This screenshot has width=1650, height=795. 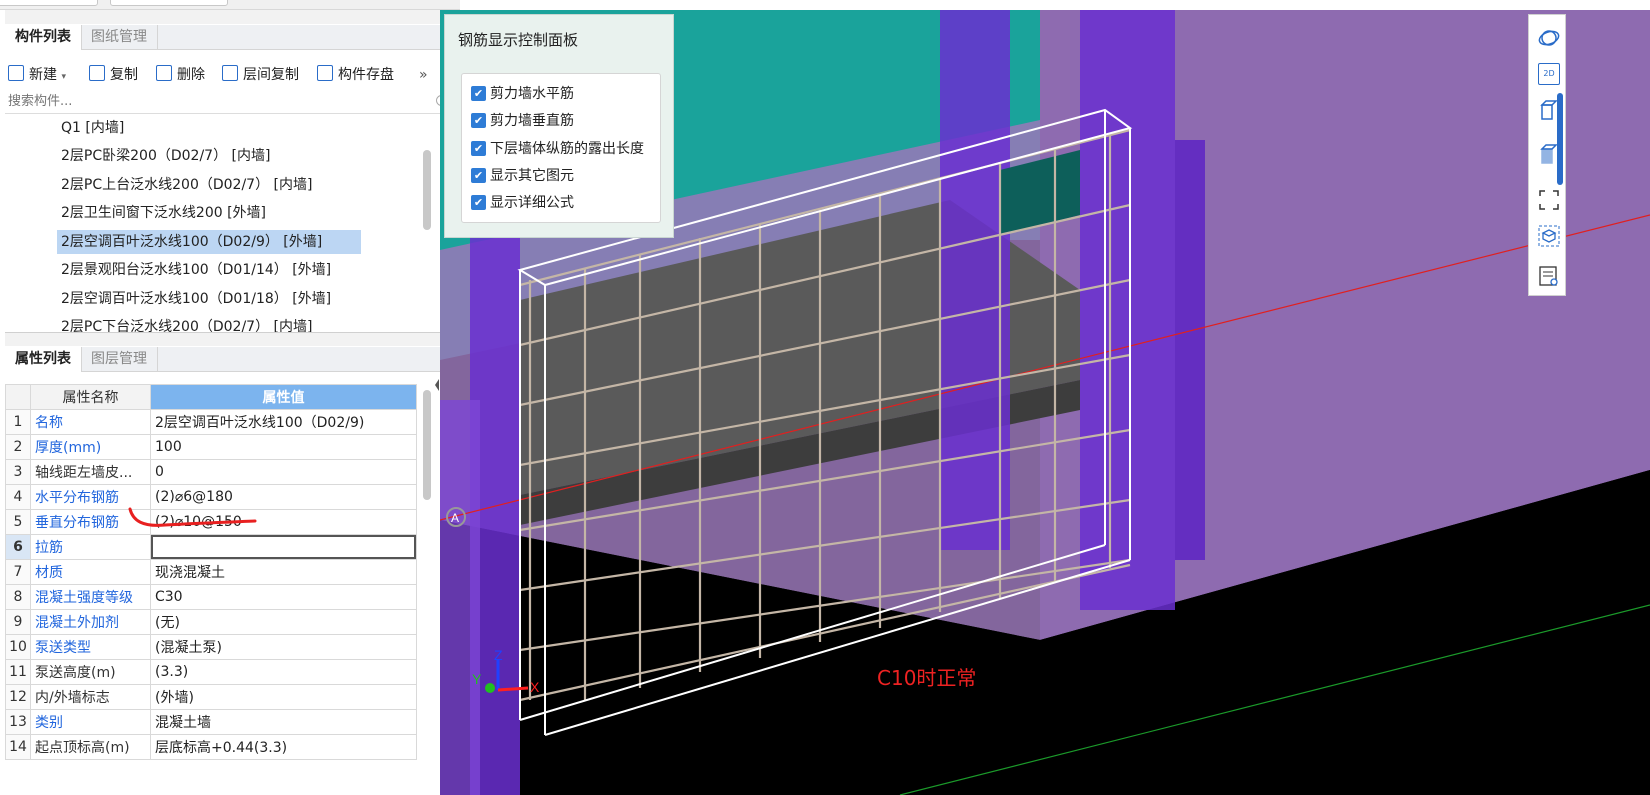 What do you see at coordinates (355, 75) in the screenshot?
I see `save-component-button: 构件存盘` at bounding box center [355, 75].